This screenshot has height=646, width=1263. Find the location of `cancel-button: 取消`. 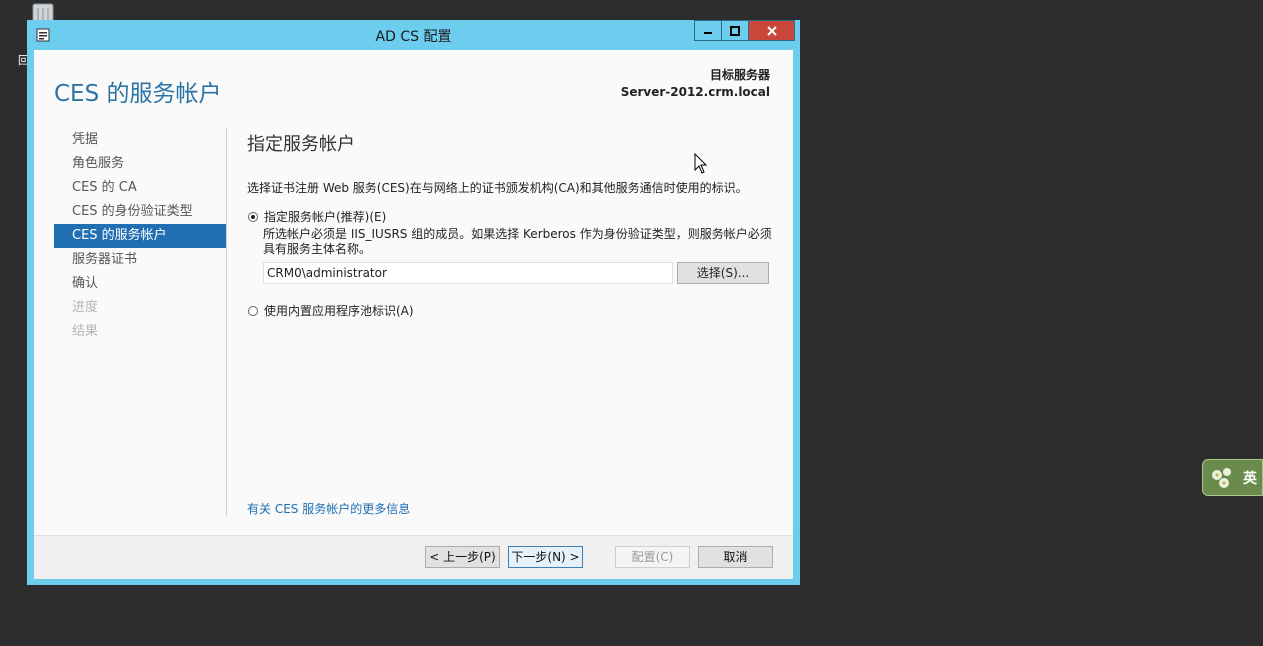

cancel-button: 取消 is located at coordinates (735, 557).